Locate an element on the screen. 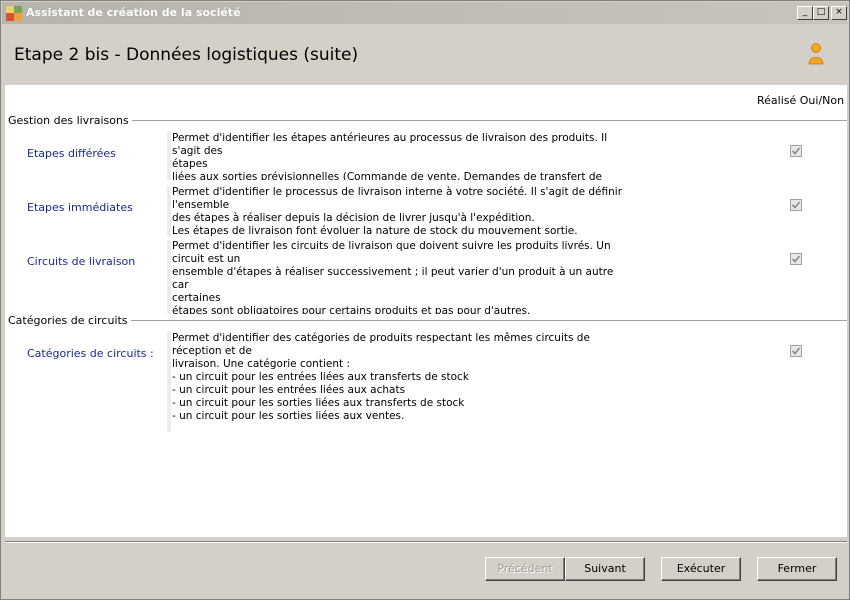  app-icon is located at coordinates (14, 13).